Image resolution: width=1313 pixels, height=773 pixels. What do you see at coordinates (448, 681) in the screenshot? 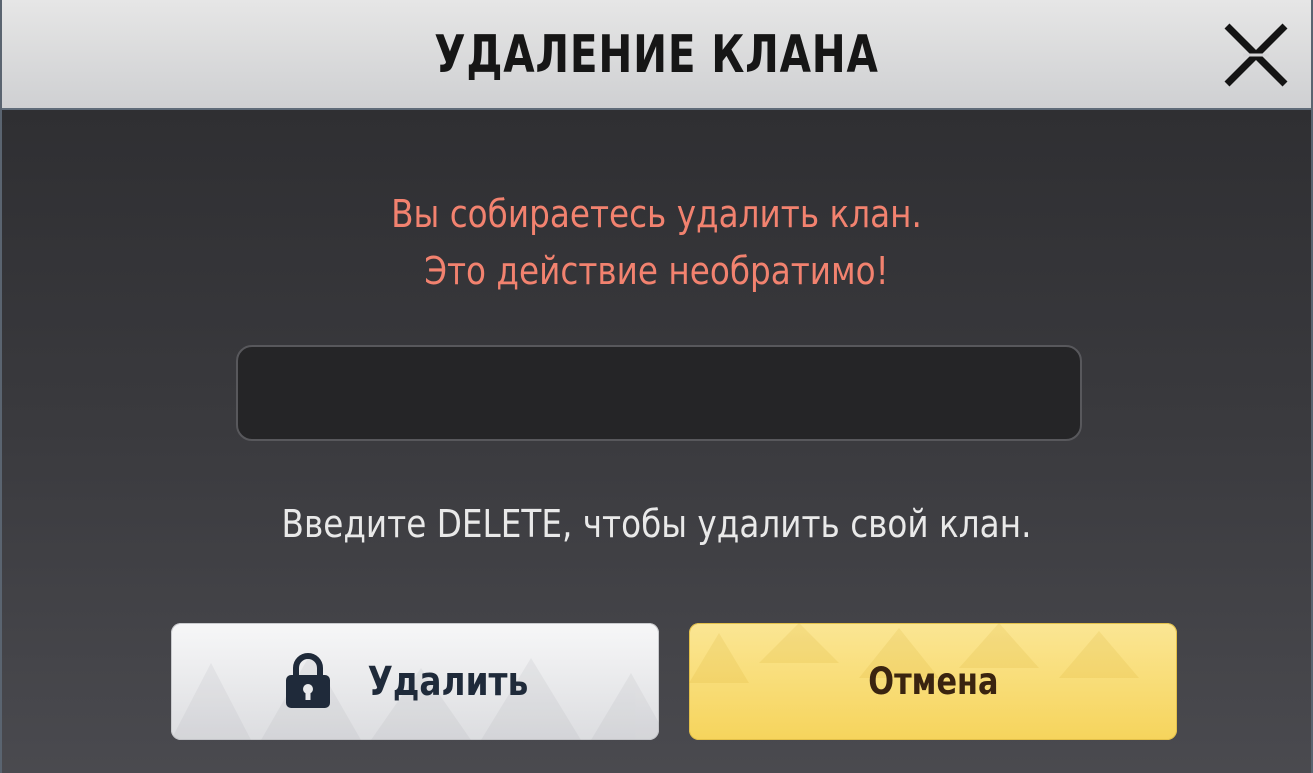
I see `delete-button-label: Удалить` at bounding box center [448, 681].